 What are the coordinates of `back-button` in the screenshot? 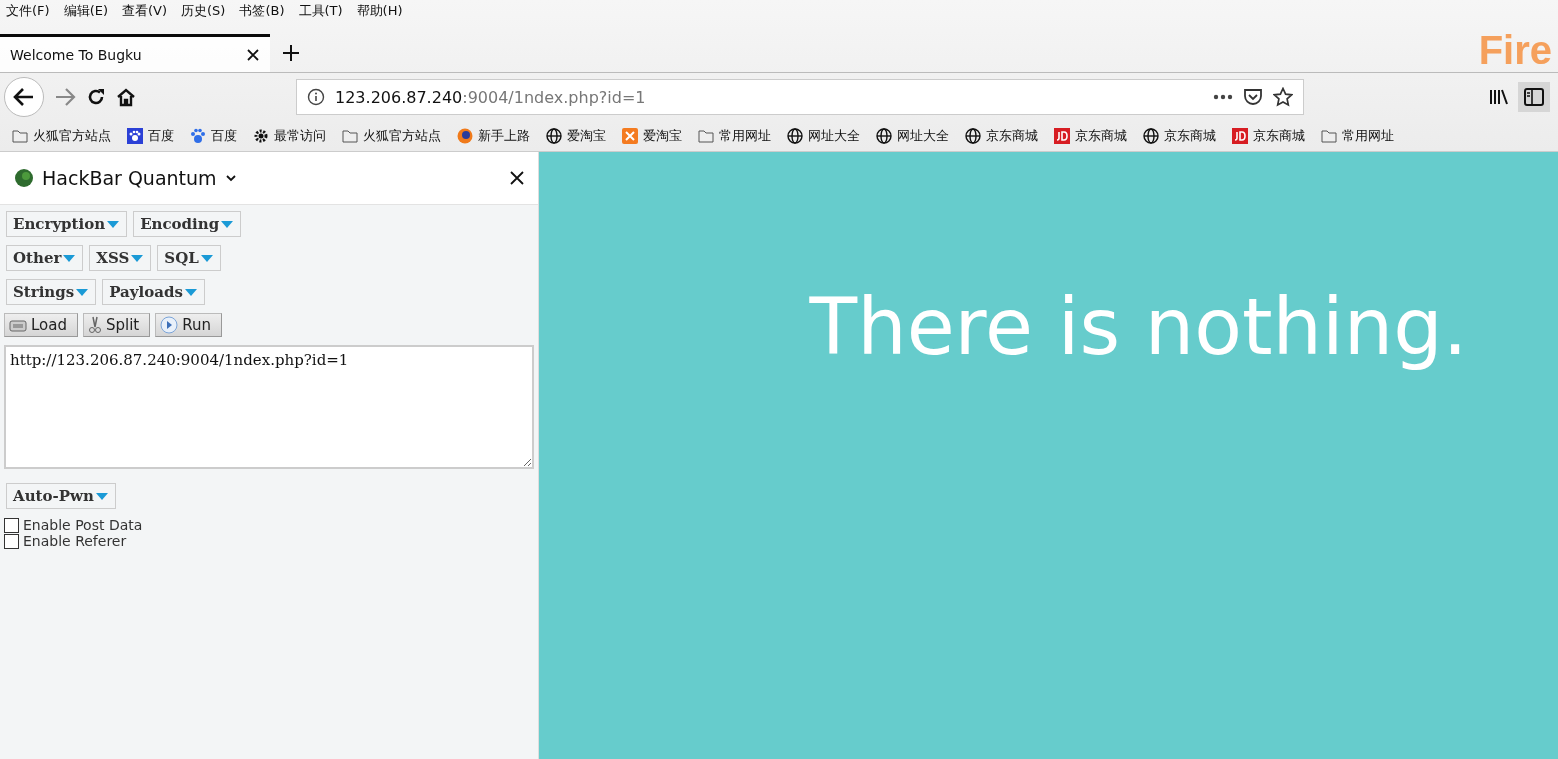 It's located at (24, 97).